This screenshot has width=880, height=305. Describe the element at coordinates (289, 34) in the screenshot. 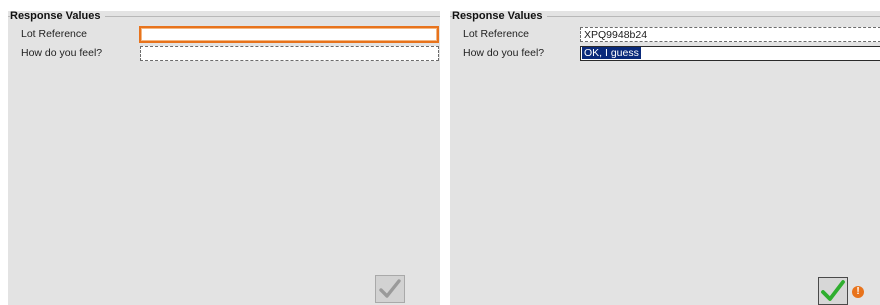

I see `lot-reference-input` at that location.